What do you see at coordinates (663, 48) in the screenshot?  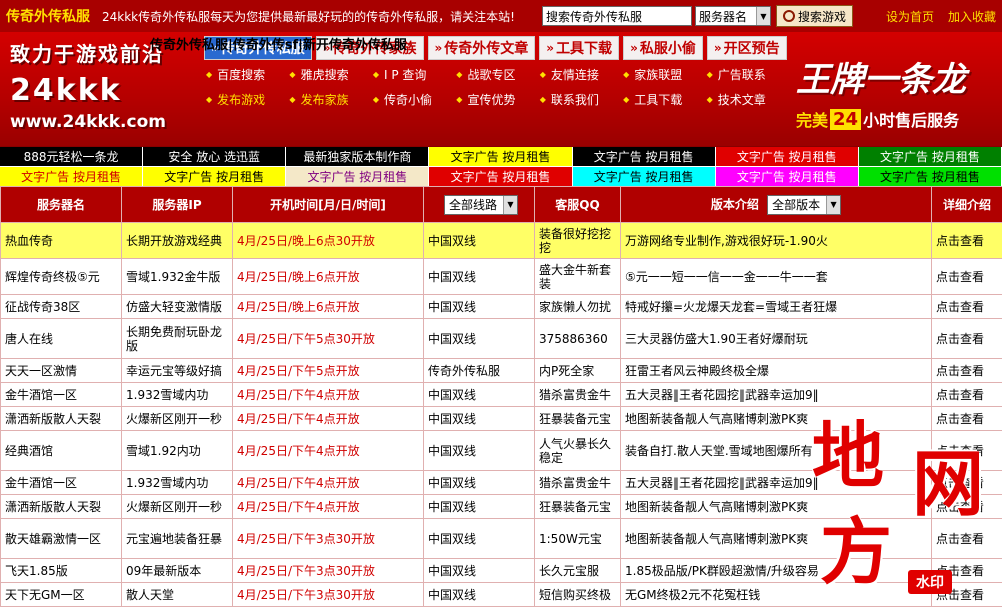 I see `tab-thief: » 私服小偷` at bounding box center [663, 48].